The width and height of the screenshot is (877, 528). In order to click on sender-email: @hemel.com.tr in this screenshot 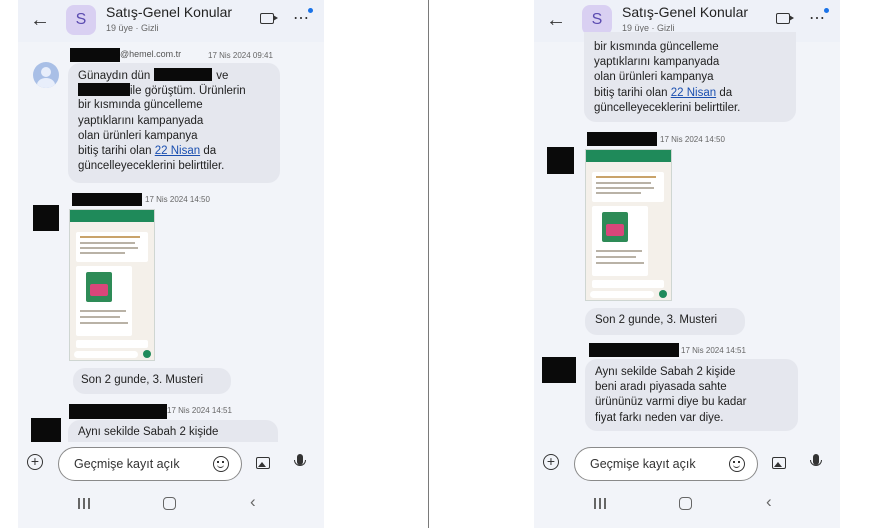, I will do `click(151, 54)`.